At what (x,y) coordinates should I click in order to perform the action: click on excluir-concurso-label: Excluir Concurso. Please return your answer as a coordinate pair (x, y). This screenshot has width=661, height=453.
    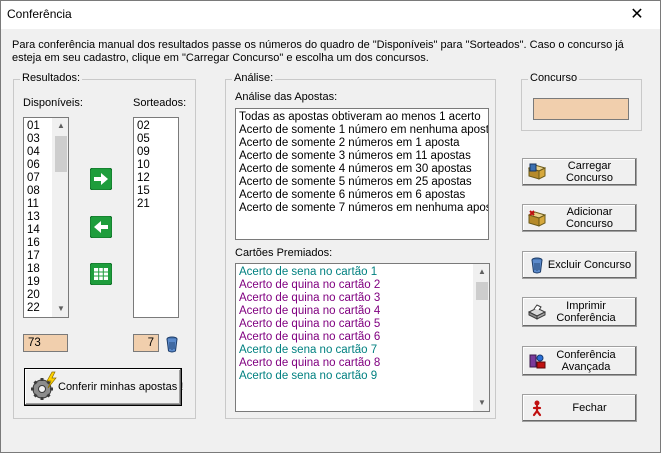
    Looking at the image, I should click on (589, 265).